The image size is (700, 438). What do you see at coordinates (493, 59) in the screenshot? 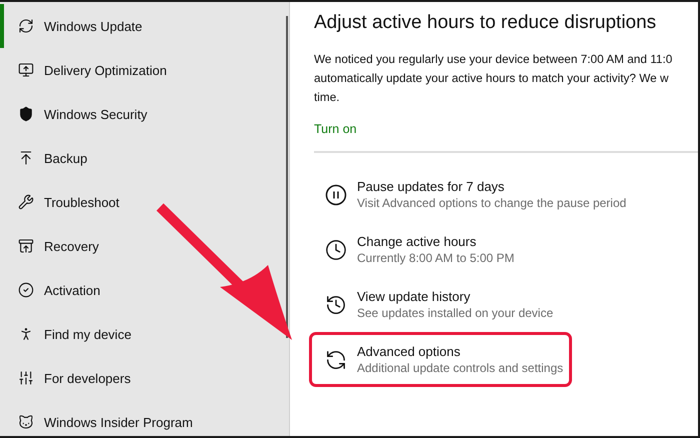
I see `description-line: We noticed you regularly use your device between 7:00 AM and 11:0` at bounding box center [493, 59].